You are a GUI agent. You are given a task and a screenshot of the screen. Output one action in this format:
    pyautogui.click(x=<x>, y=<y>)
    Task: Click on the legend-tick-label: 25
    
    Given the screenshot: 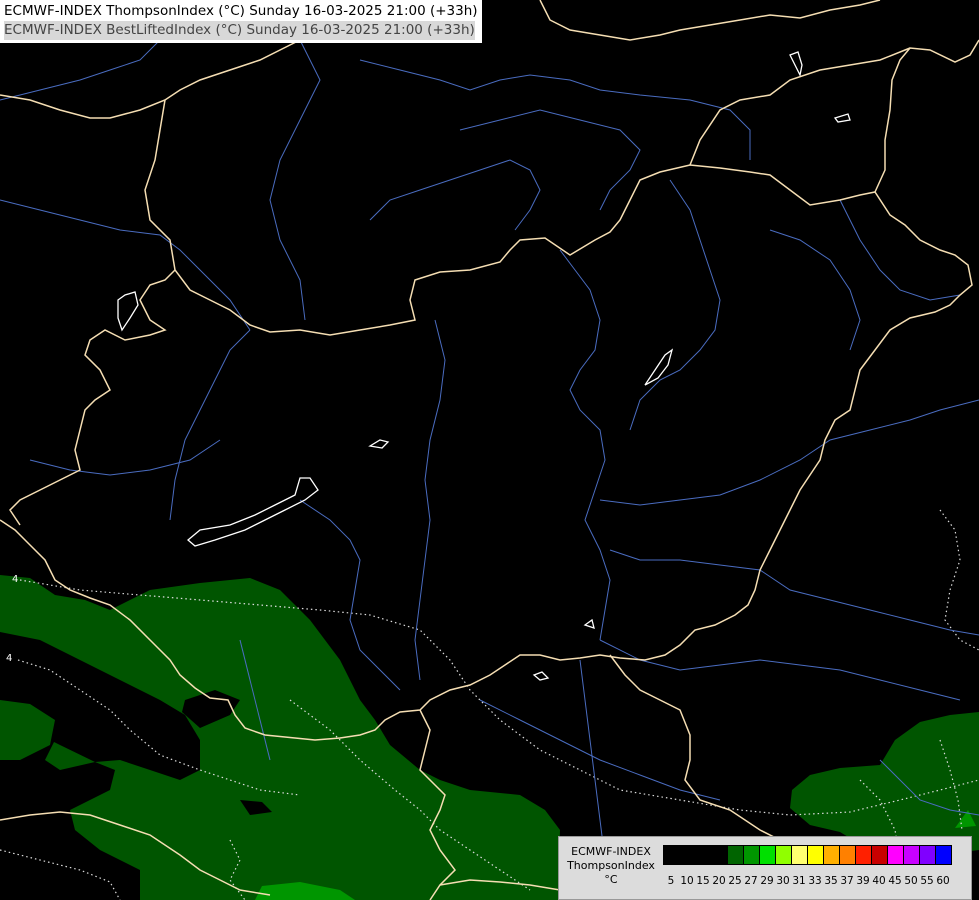 What is the action you would take?
    pyautogui.click(x=735, y=881)
    